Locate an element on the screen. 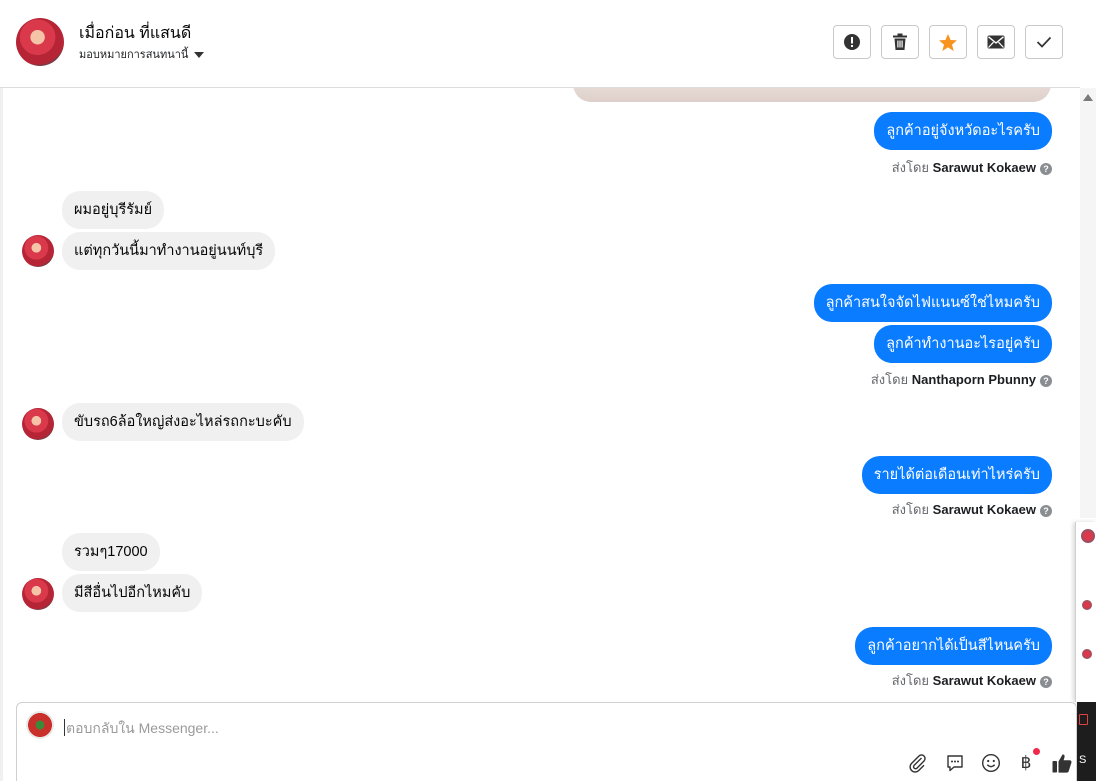  chat-scrollbar is located at coordinates (1088, 303).